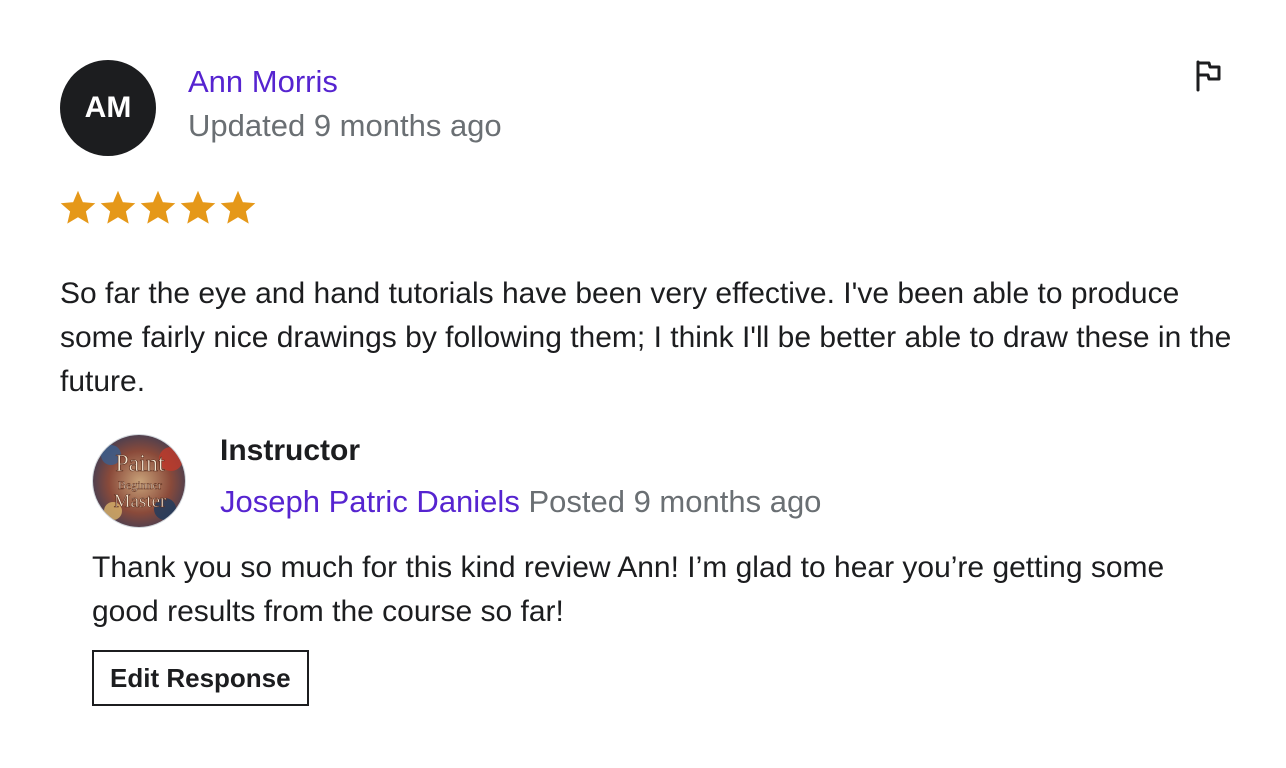  I want to click on logo-word-1: Paint, so click(140, 464).